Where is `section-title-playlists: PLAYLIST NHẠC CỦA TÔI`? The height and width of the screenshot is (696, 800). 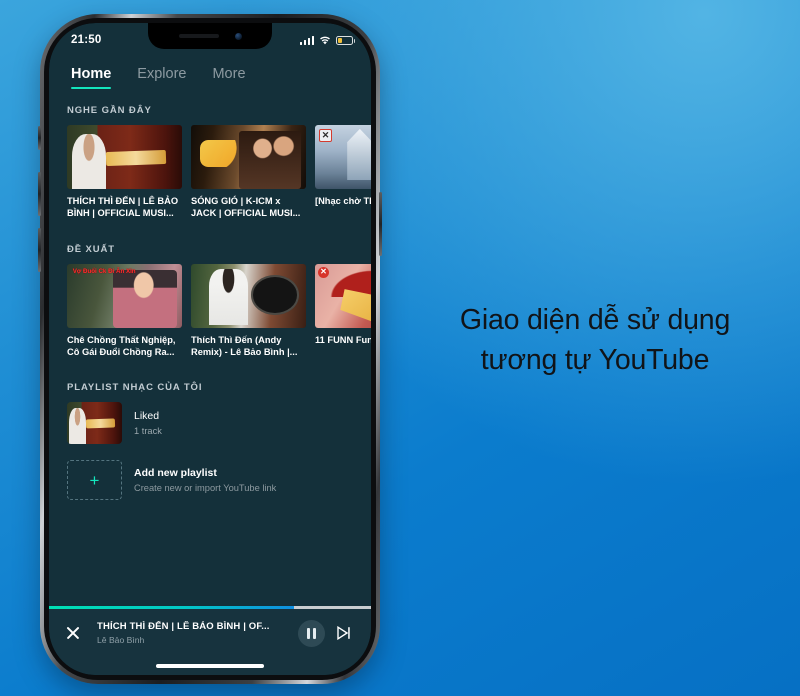
section-title-playlists: PLAYLIST NHẠC CỦA TÔI is located at coordinates (135, 388).